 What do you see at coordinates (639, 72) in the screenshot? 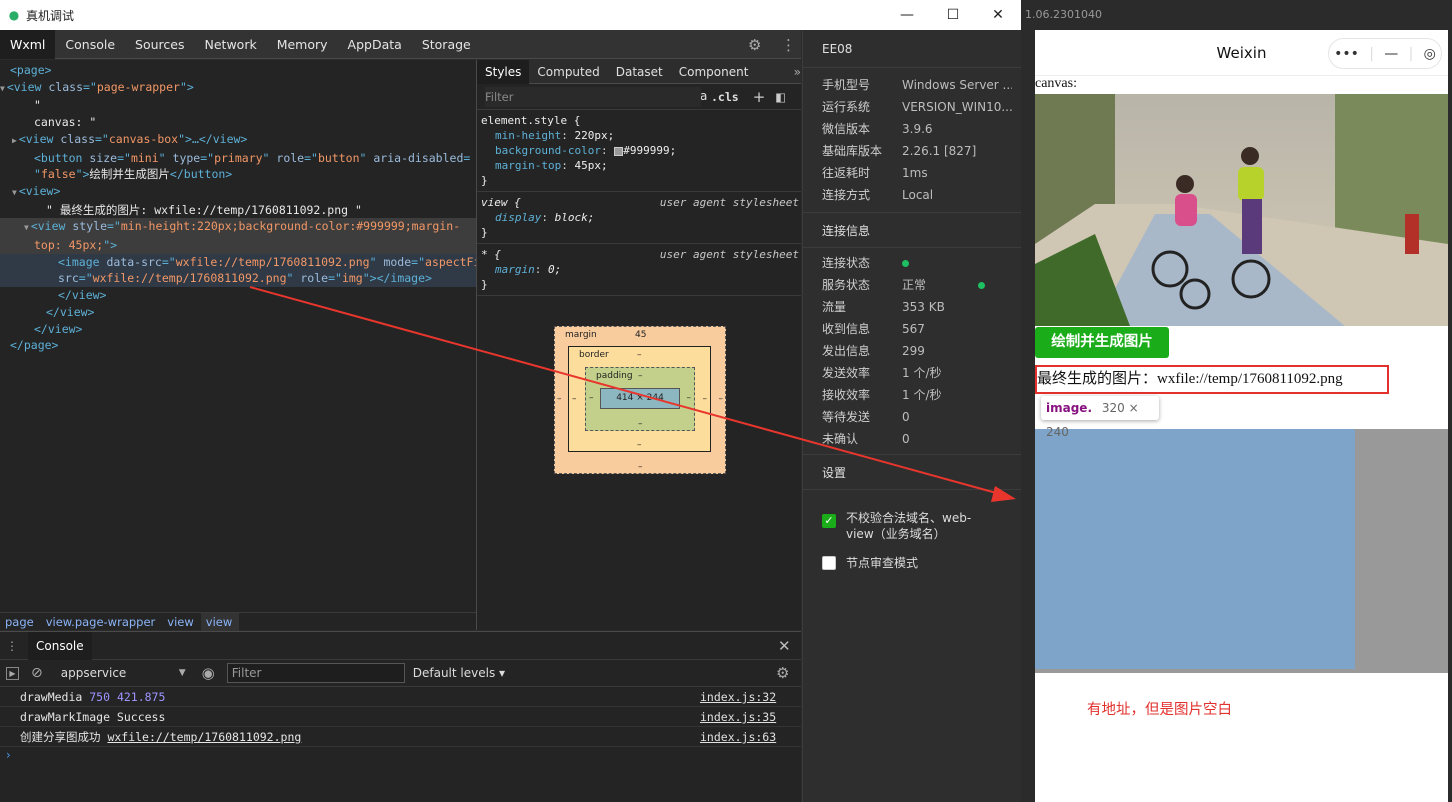
I see `tab-dataset: Dataset` at bounding box center [639, 72].